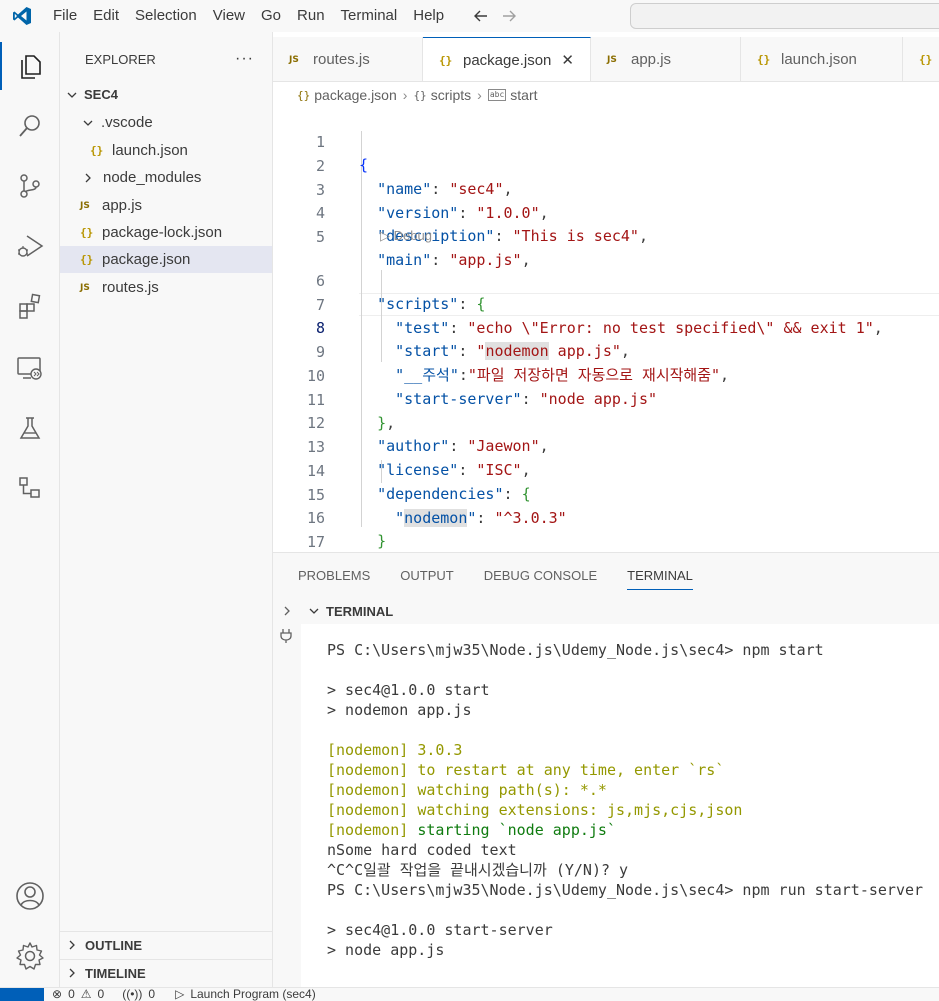 The width and height of the screenshot is (939, 1001). What do you see at coordinates (146, 259) in the screenshot?
I see `tree-item-label: package.json` at bounding box center [146, 259].